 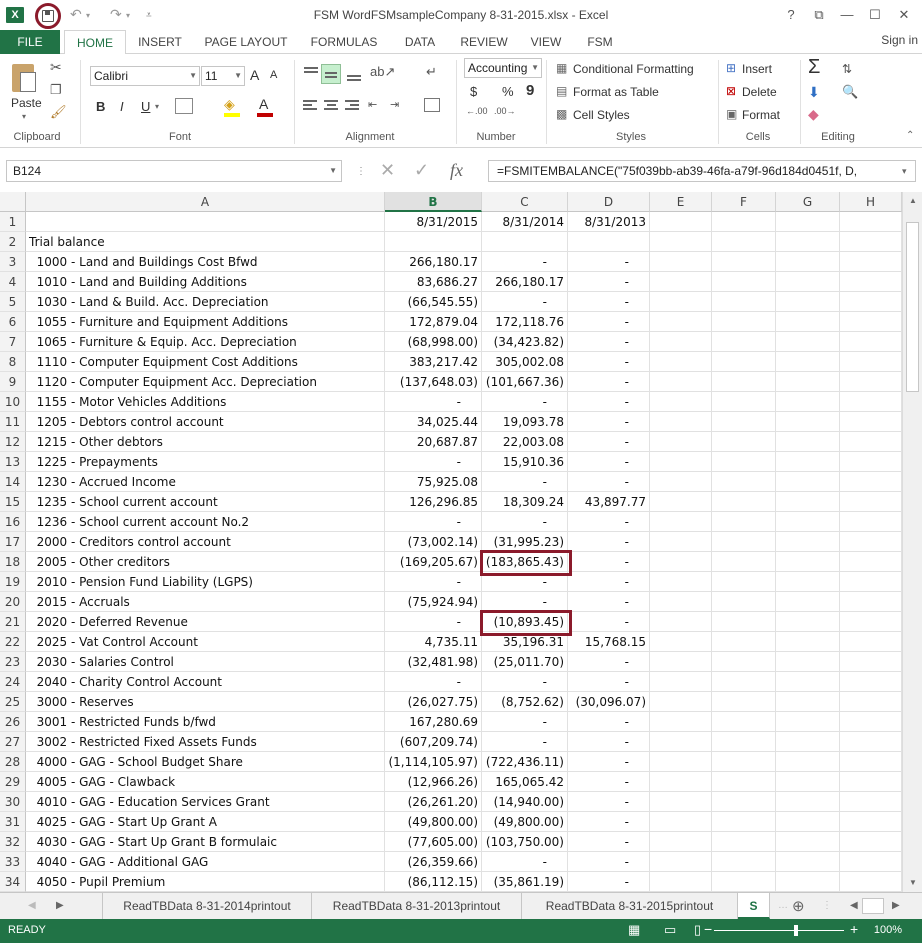 I want to click on scroll-thumb, so click(x=912, y=307).